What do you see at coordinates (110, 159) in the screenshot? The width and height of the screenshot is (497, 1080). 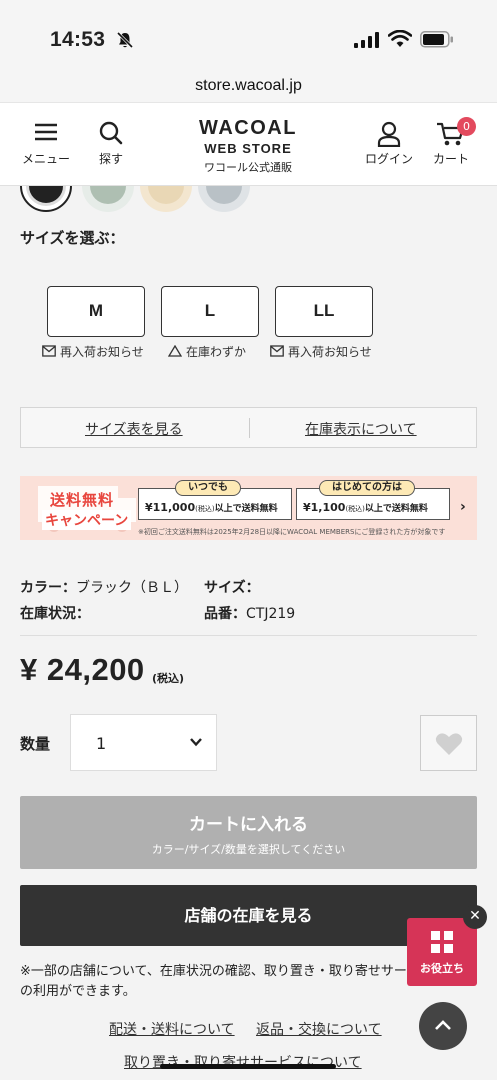 I see `search-label: 探す` at bounding box center [110, 159].